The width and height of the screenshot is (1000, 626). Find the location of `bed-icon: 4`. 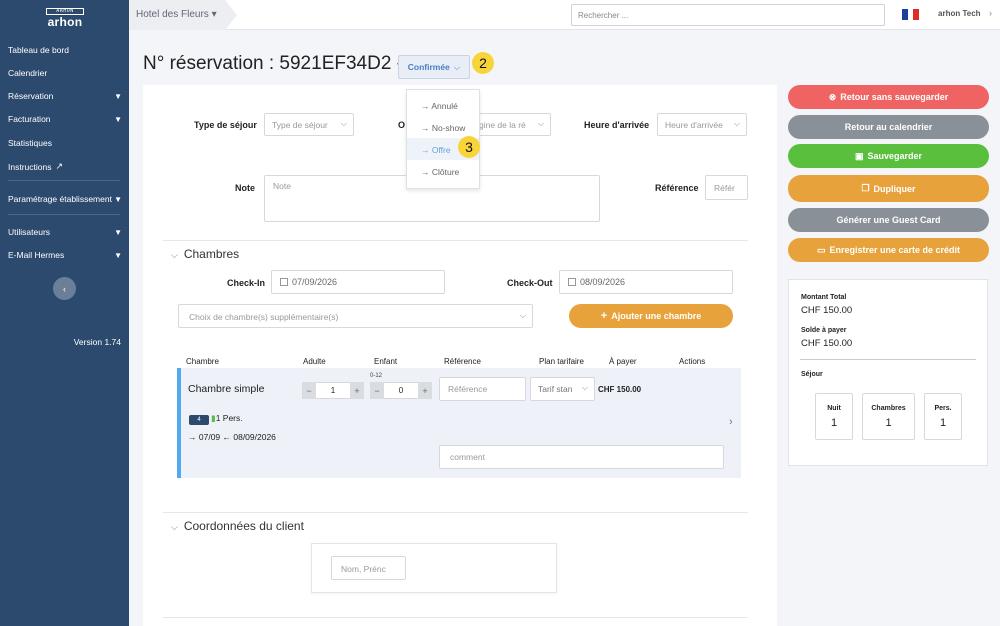

bed-icon: 4 is located at coordinates (199, 420).